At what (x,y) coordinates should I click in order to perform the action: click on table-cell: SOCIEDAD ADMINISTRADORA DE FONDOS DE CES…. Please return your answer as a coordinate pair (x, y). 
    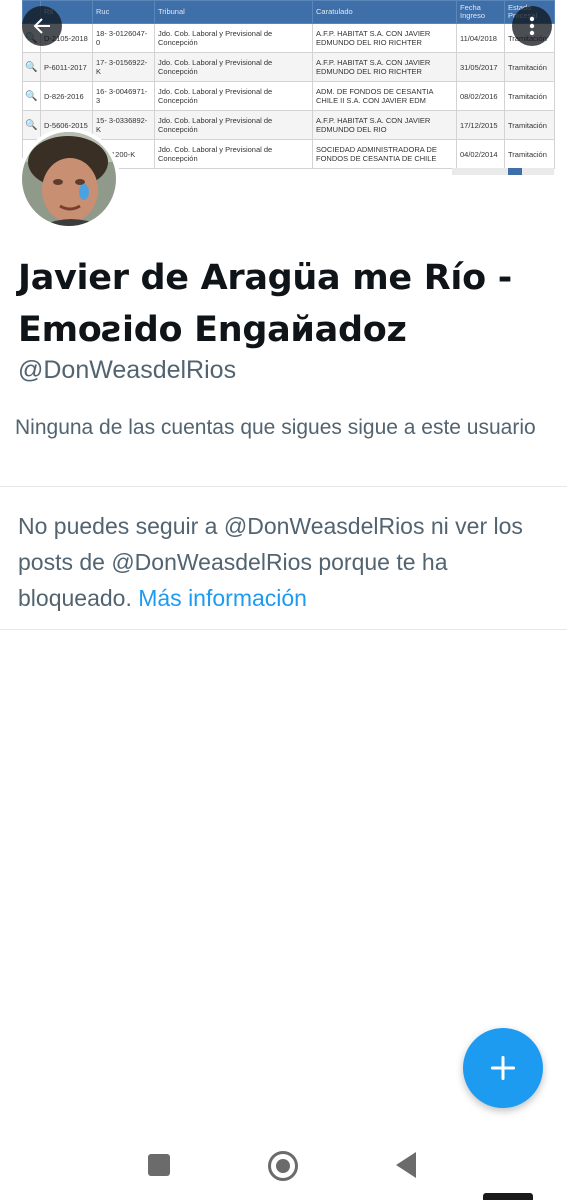
    Looking at the image, I should click on (384, 154).